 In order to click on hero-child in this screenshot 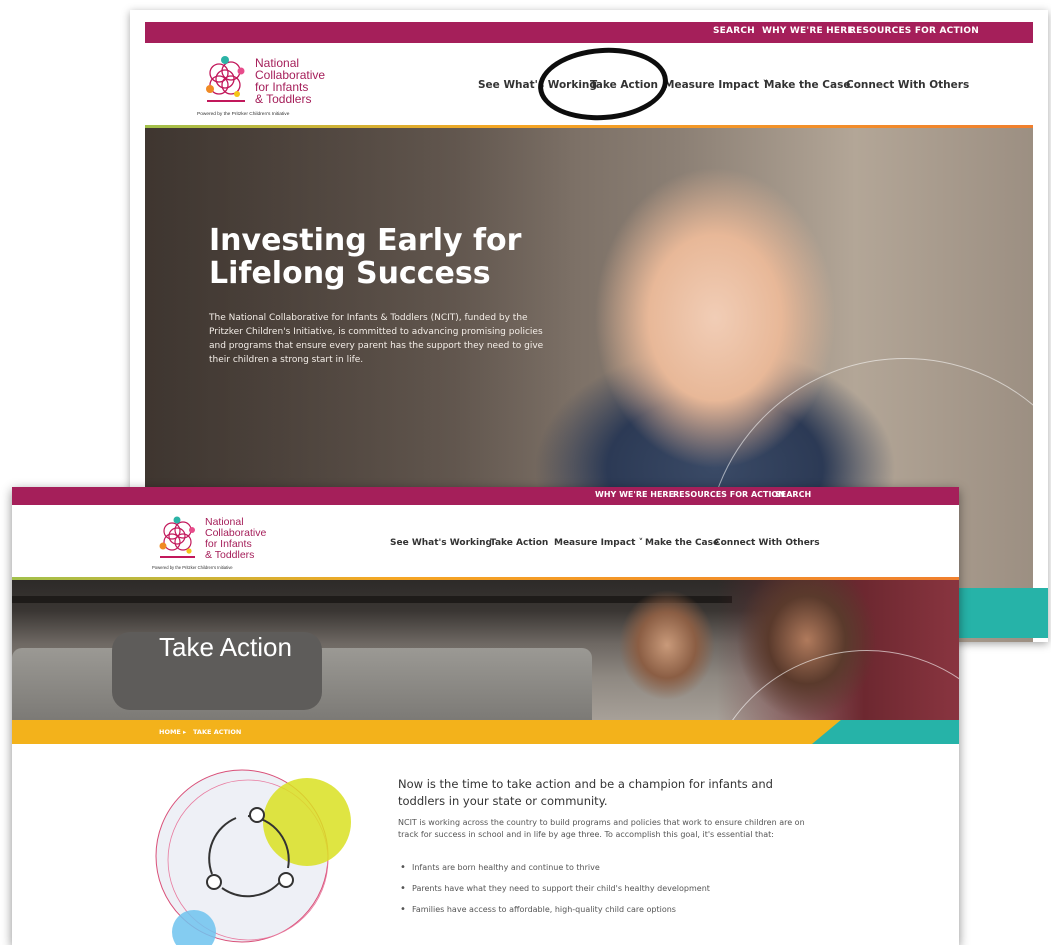, I will do `click(667, 655)`.